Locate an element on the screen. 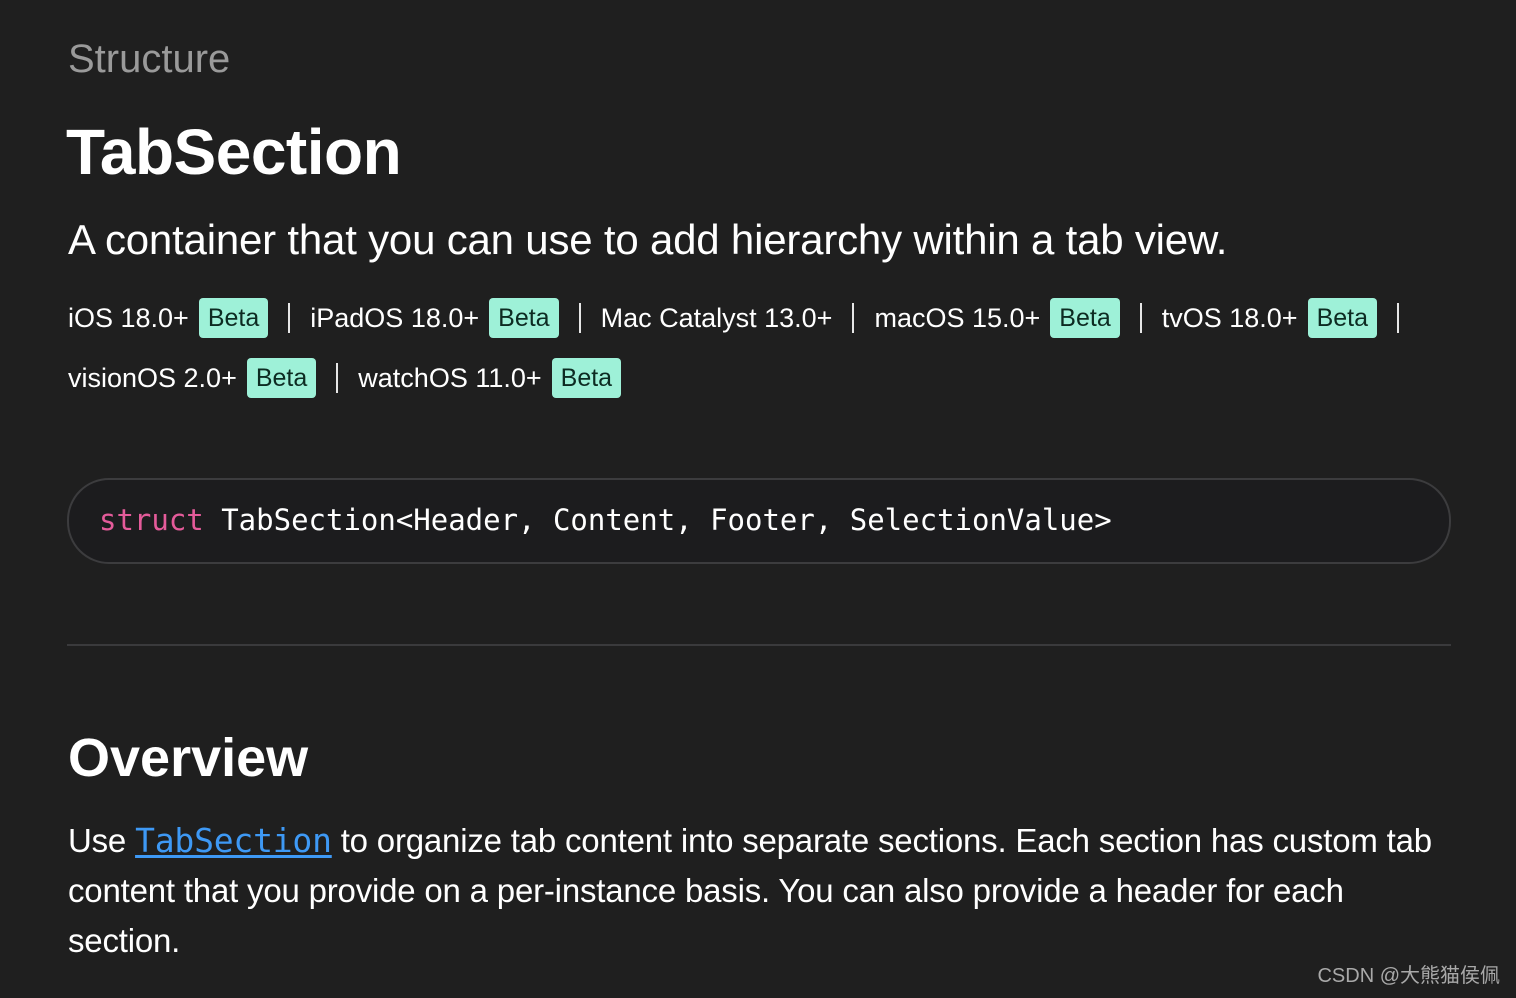  section-divider is located at coordinates (759, 645).